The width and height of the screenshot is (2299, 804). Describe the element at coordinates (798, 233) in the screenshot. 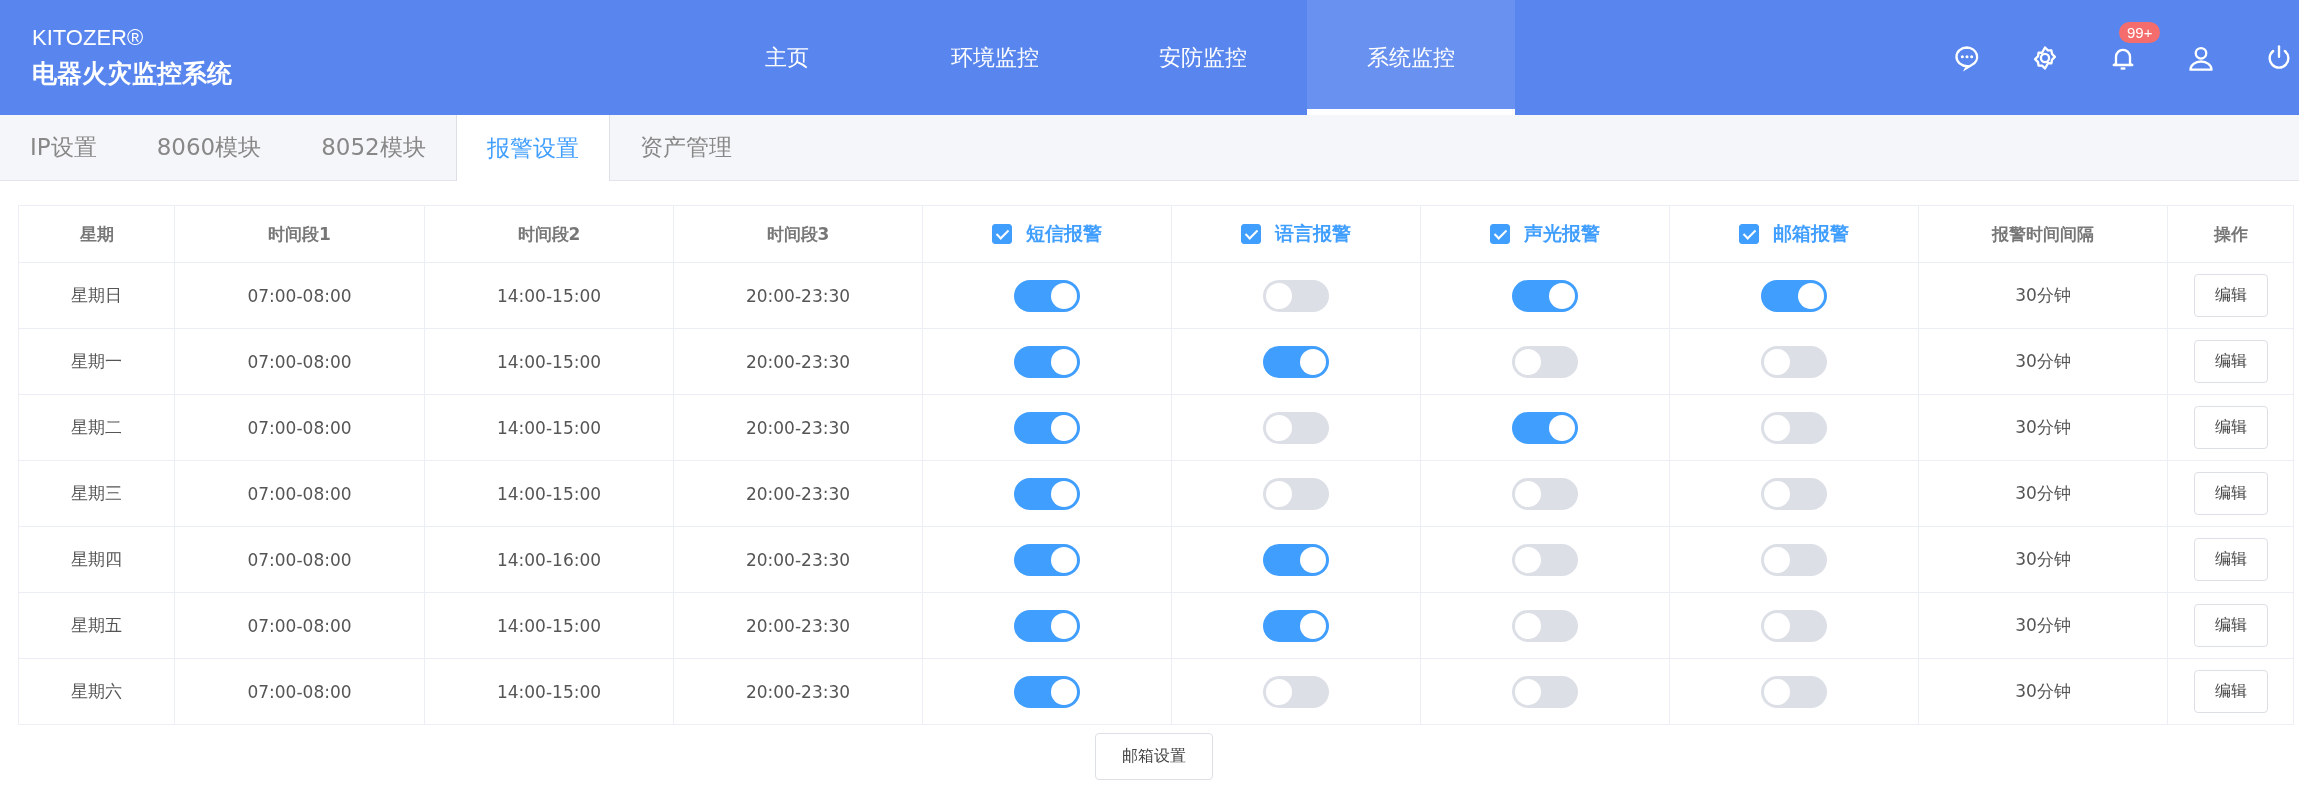

I see `column-header: 时间段3` at that location.